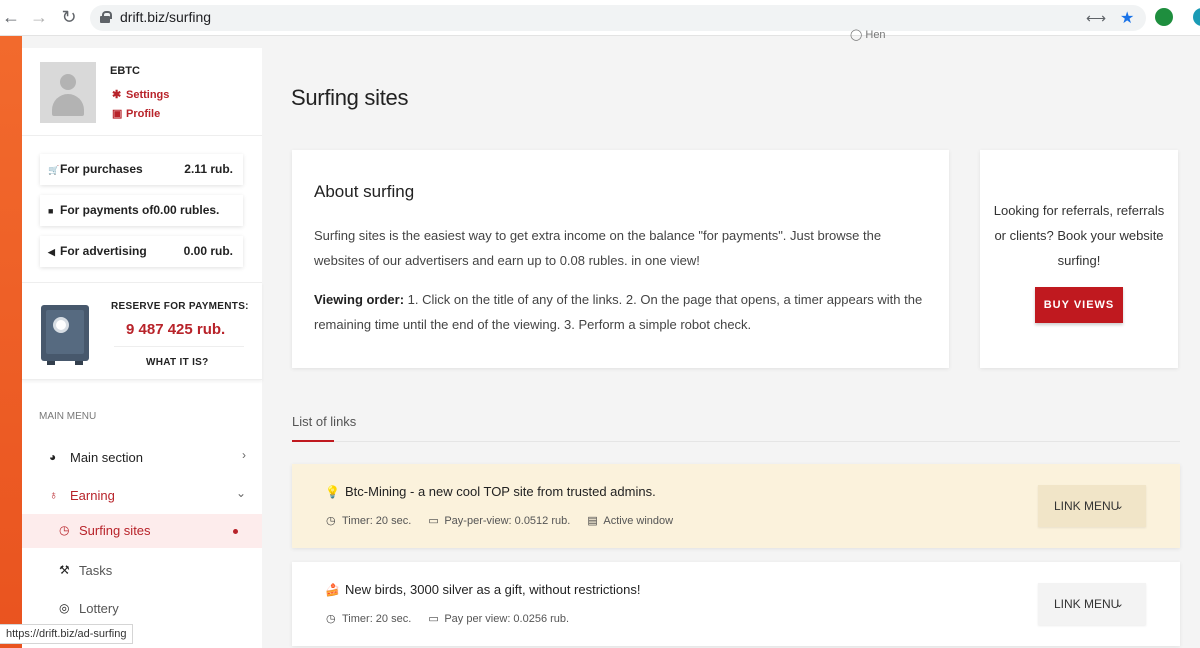 This screenshot has height=648, width=1200. I want to click on browser-toolbar: ← → ↻ drift.biz/surfing ⟷ ★, so click(600, 18).